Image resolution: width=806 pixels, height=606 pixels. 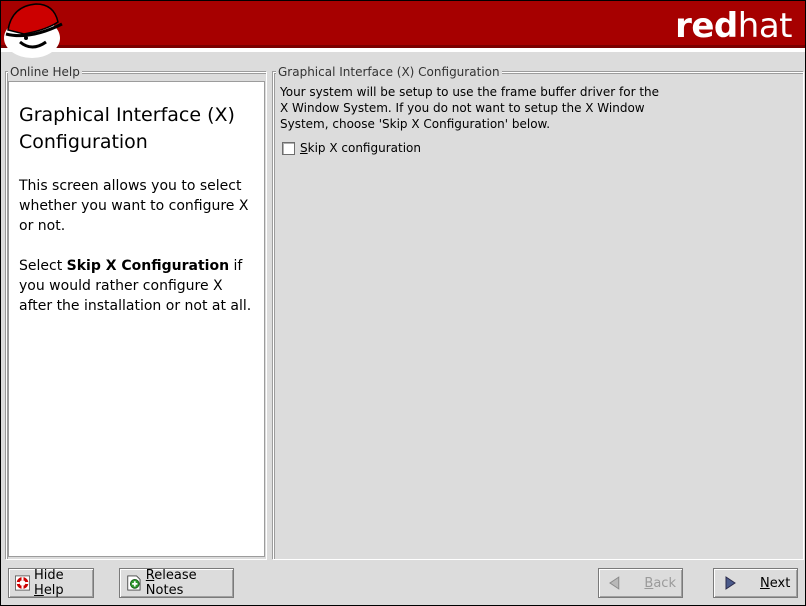 What do you see at coordinates (664, 583) in the screenshot?
I see `back-post: ack` at bounding box center [664, 583].